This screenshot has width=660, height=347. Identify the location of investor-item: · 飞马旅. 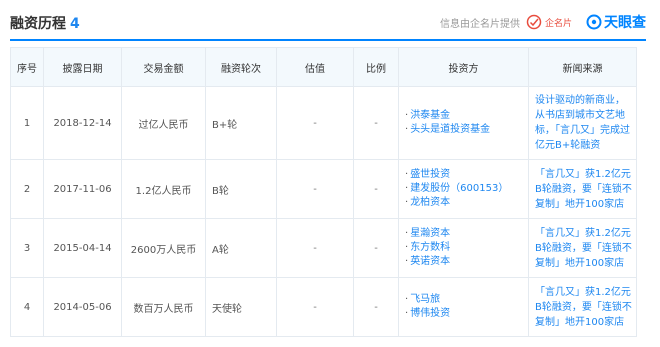
(466, 300).